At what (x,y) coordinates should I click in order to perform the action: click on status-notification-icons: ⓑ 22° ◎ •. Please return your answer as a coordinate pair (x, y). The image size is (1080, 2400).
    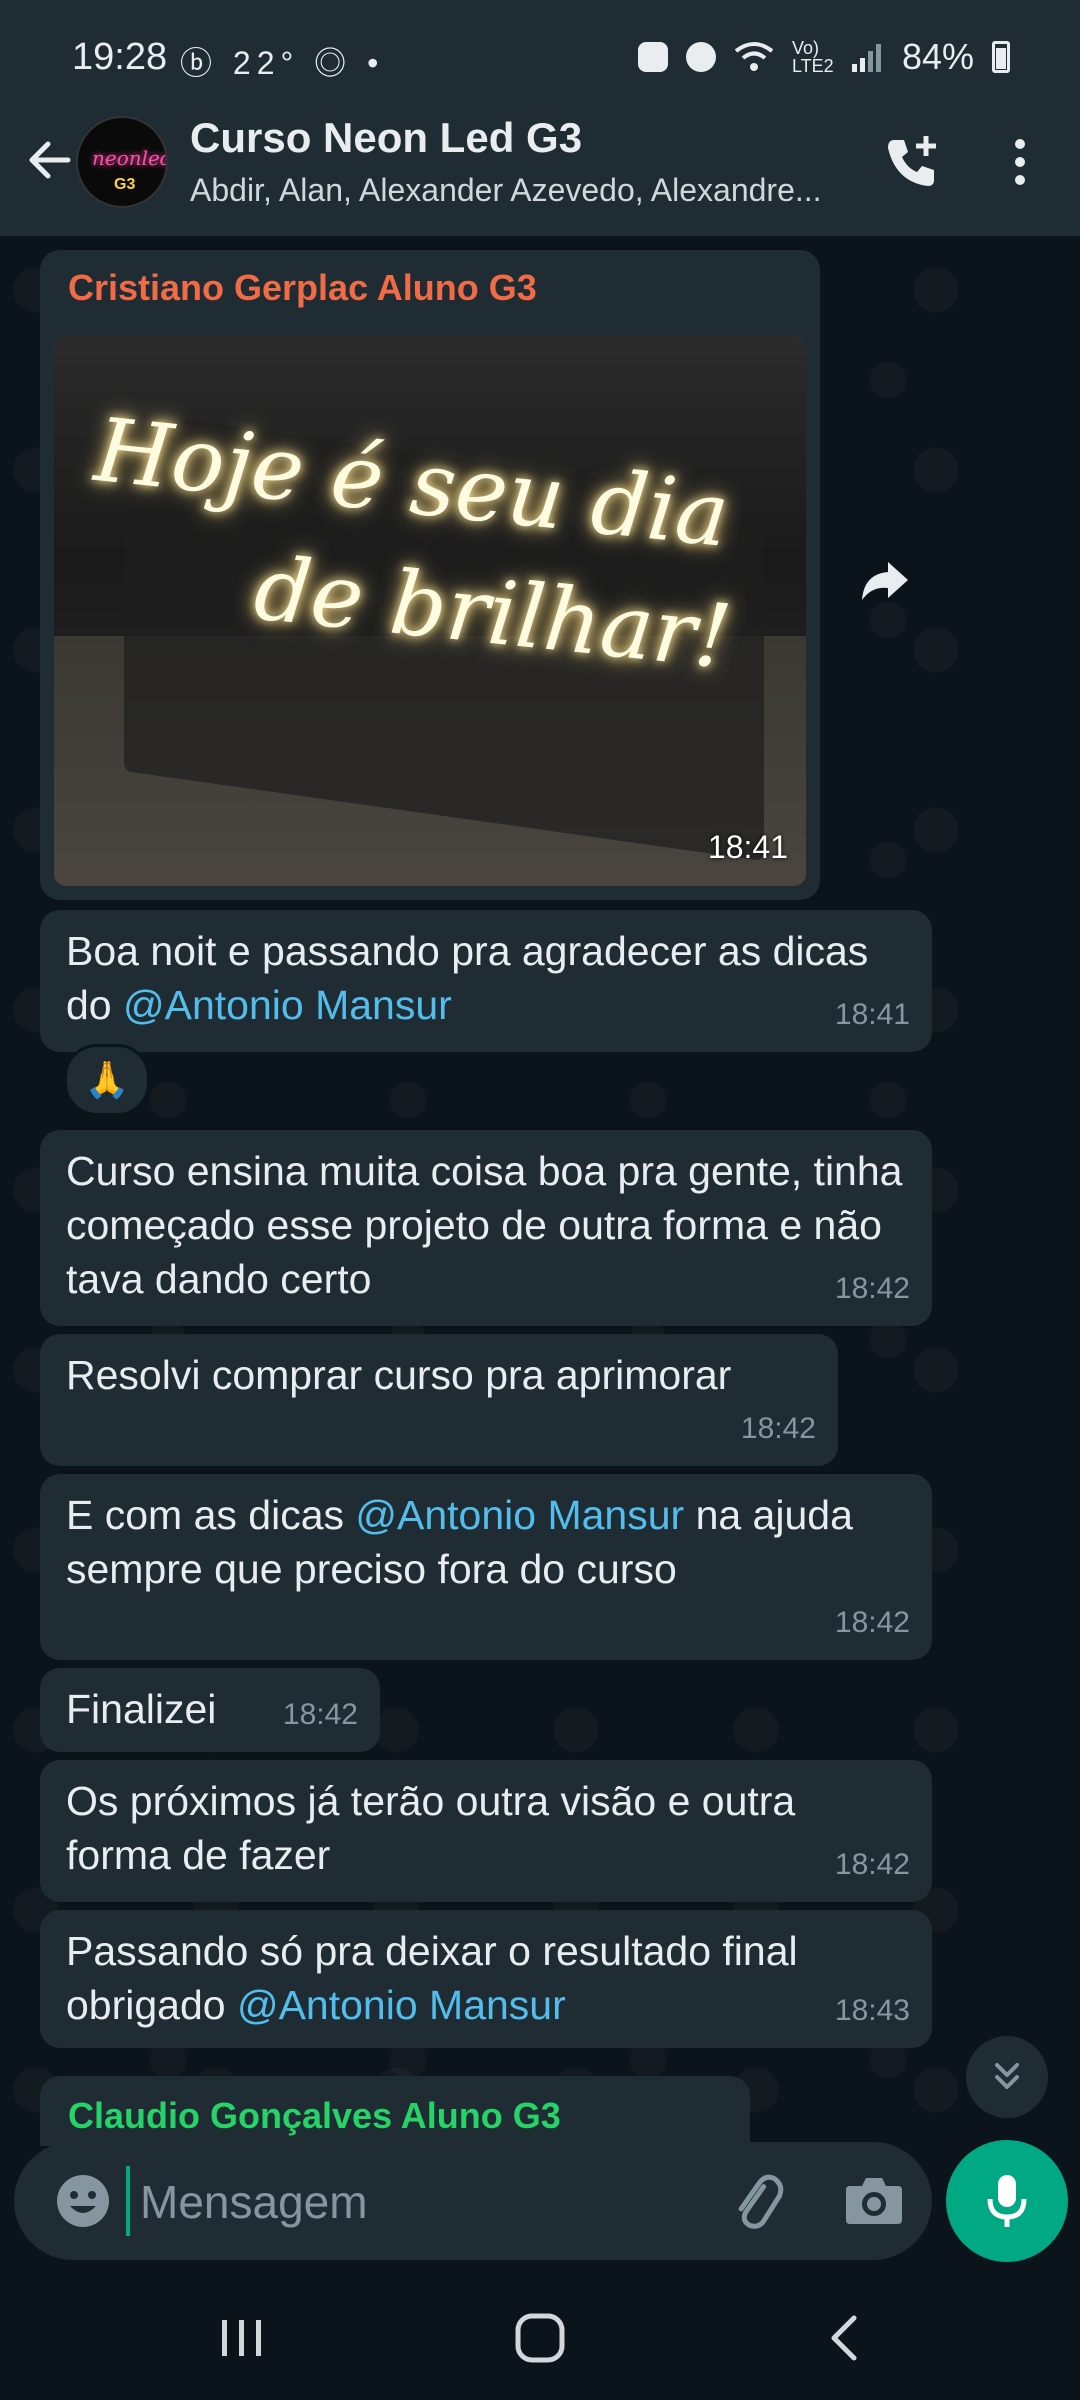
    Looking at the image, I should click on (282, 63).